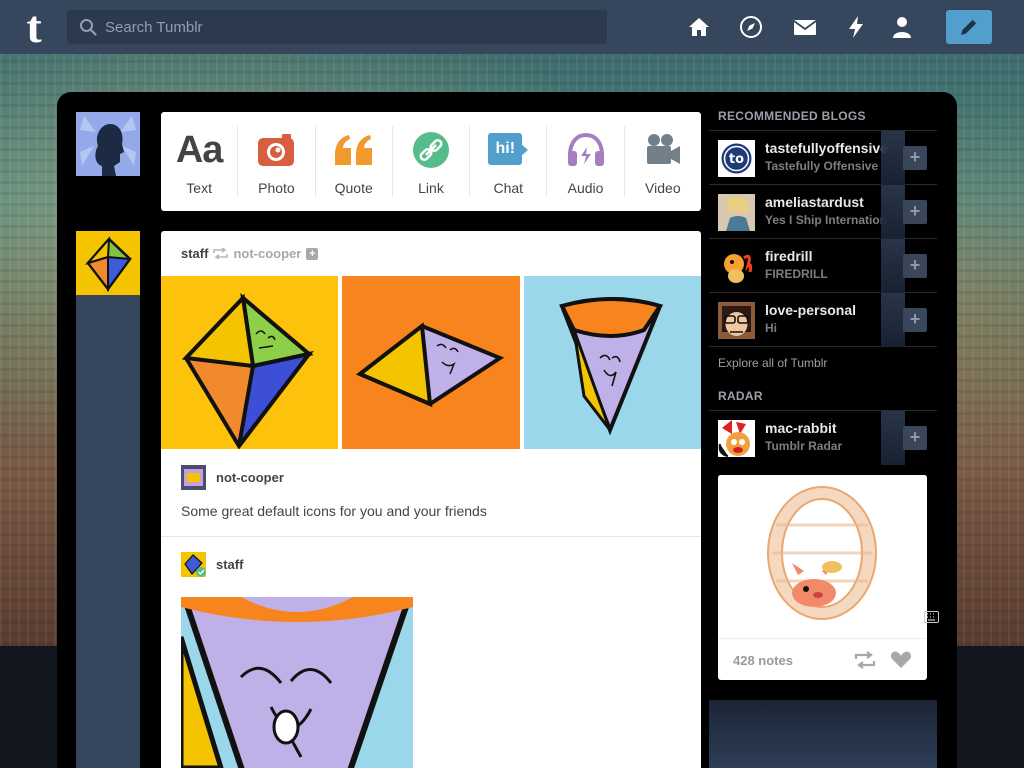  I want to click on chat-bubble-icon: hi!, so click(508, 150).